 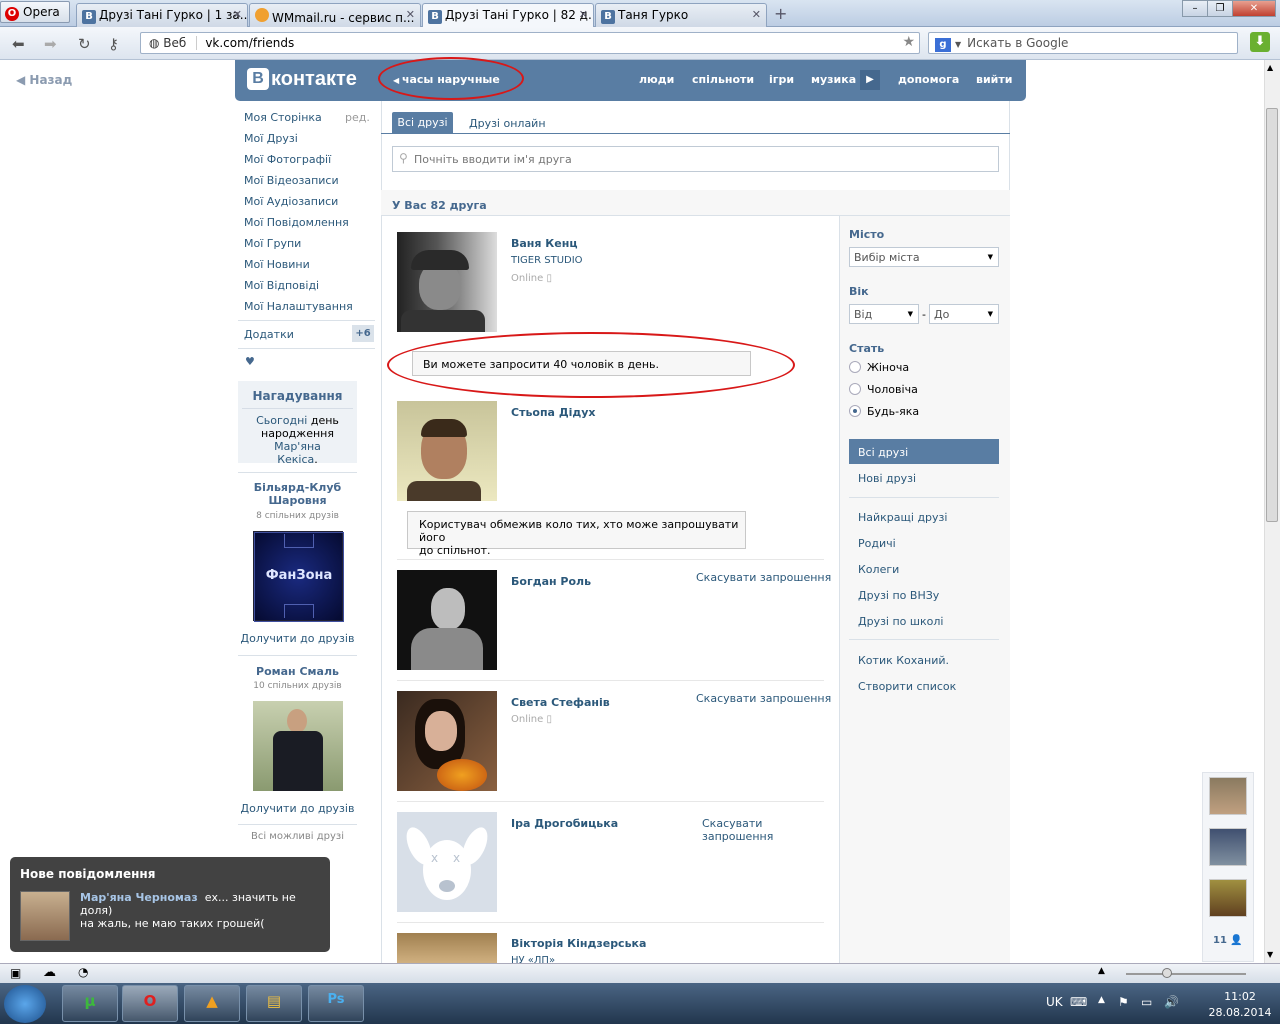 I want to click on birthday-name-link: Мар'яна, so click(x=297, y=446).